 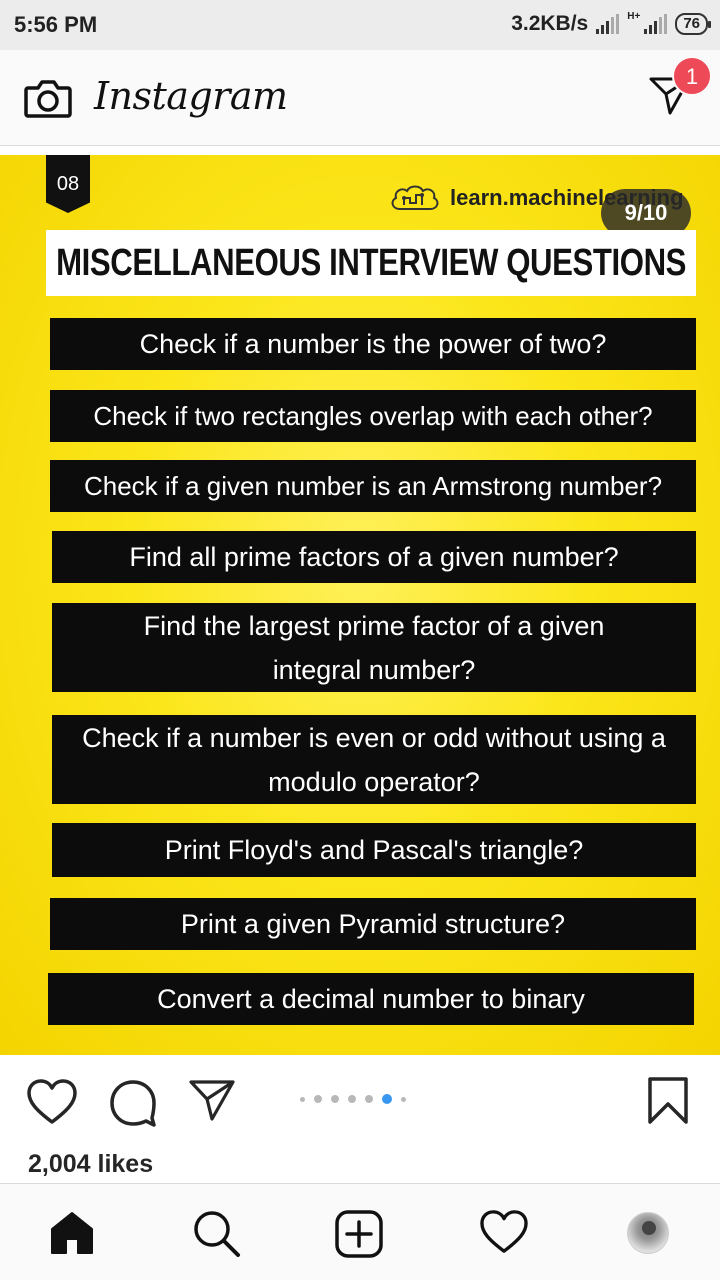 What do you see at coordinates (52, 1102) in the screenshot?
I see `heart-icon` at bounding box center [52, 1102].